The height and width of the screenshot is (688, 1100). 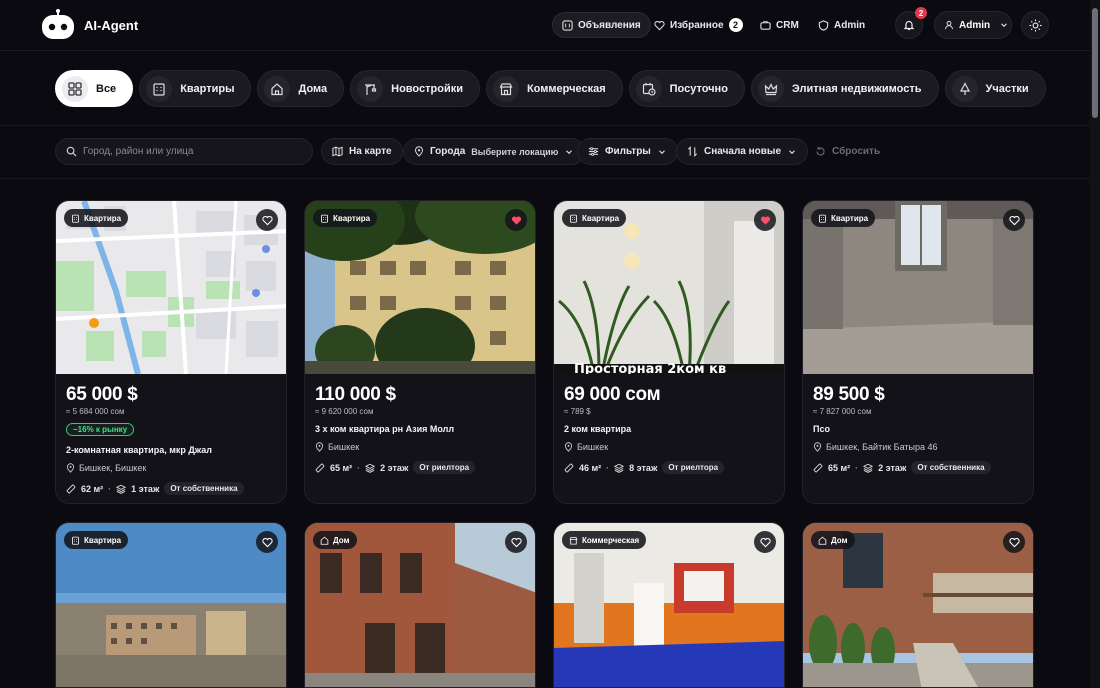 What do you see at coordinates (918, 429) in the screenshot?
I see `listing-title: Псо` at bounding box center [918, 429].